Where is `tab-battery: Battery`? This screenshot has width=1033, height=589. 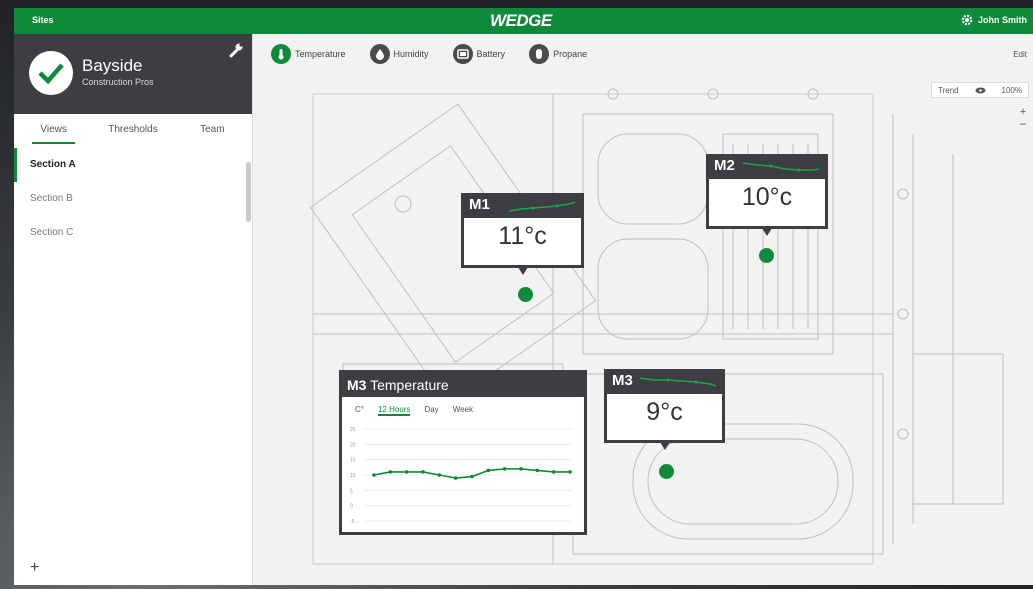 tab-battery: Battery is located at coordinates (479, 54).